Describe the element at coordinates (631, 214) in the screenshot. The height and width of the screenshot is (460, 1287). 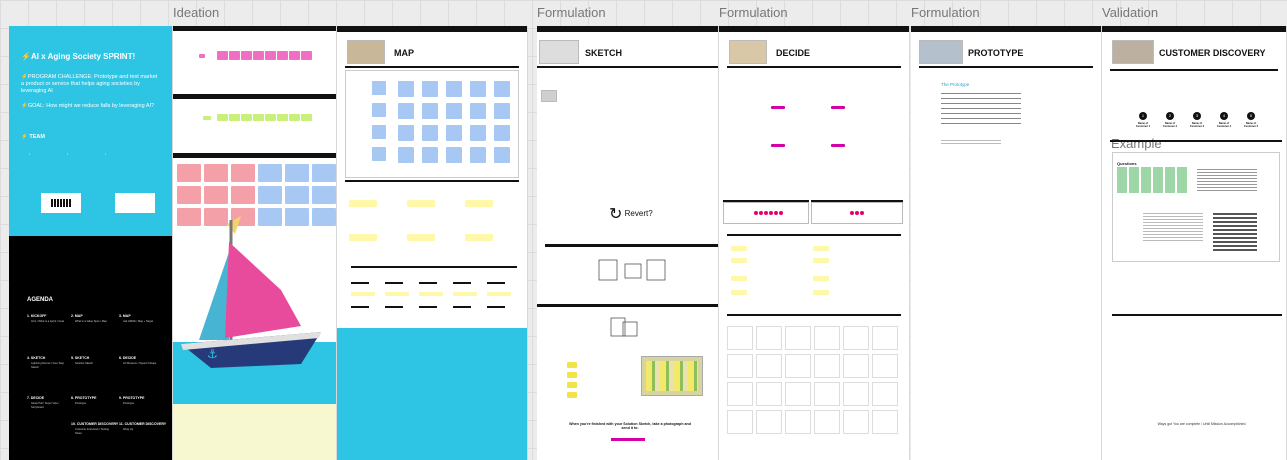
I see `revert-control: ↻ Revert?` at that location.